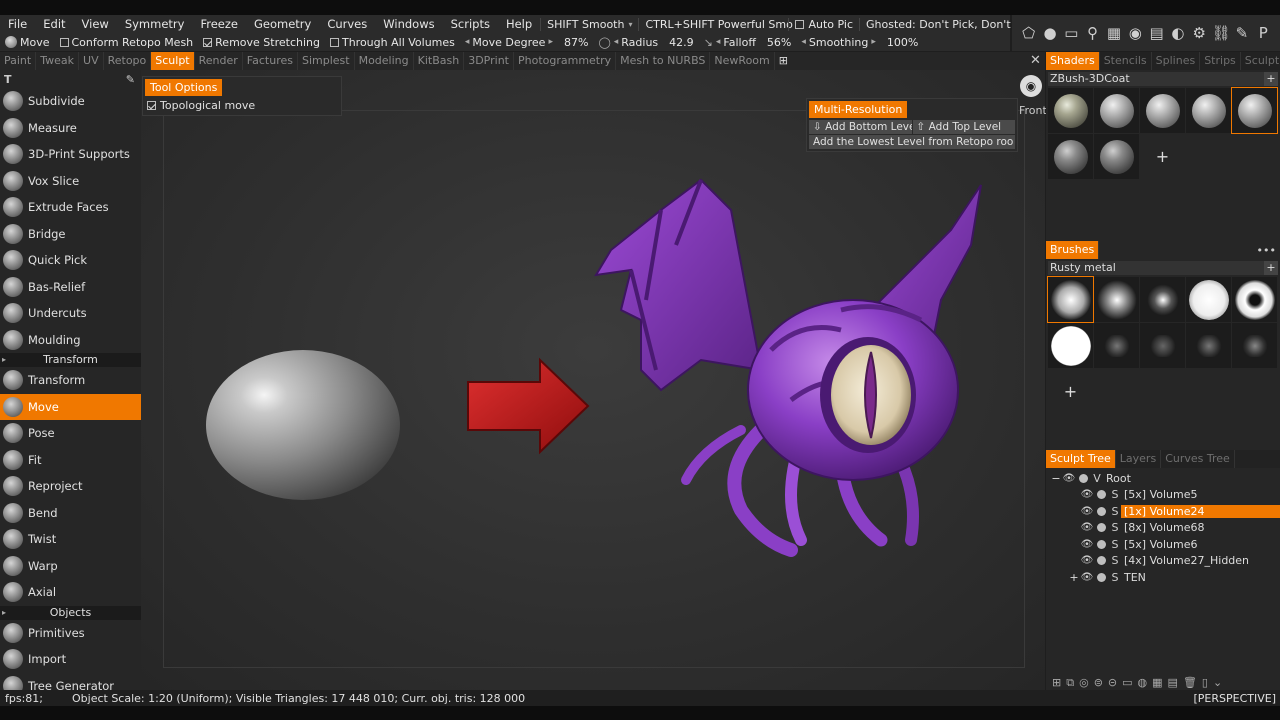 This screenshot has height=720, width=1280. Describe the element at coordinates (392, 42) in the screenshot. I see `through-volumes-toggle: Through All Volumes` at that location.